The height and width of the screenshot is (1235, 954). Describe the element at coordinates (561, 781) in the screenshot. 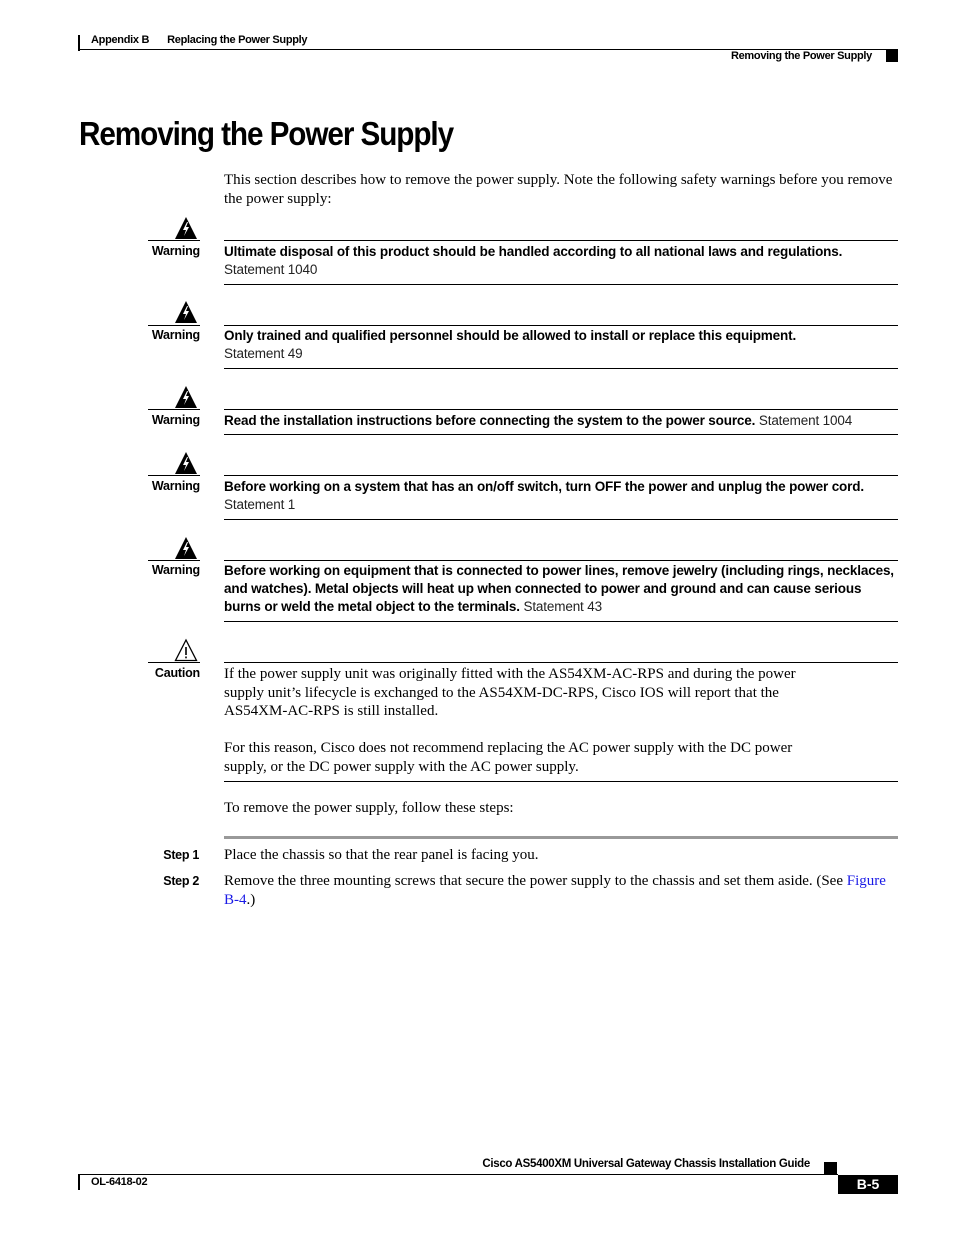

I see `caution-bottom-rule` at that location.